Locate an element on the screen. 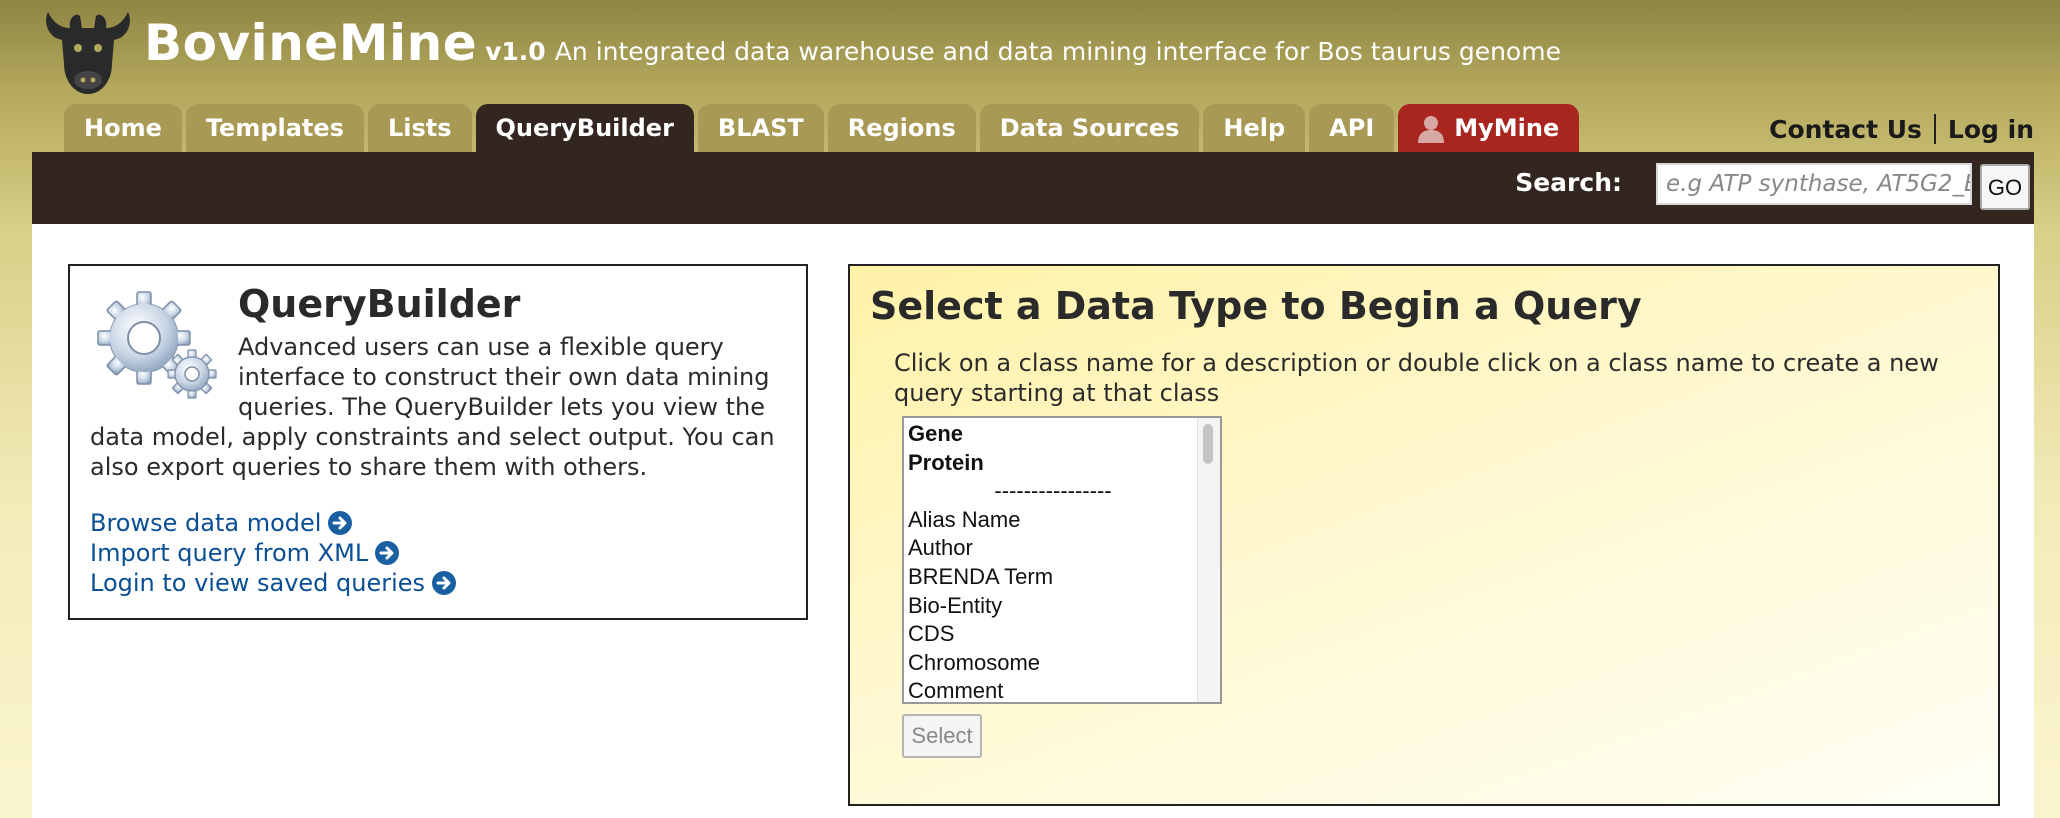 The height and width of the screenshot is (818, 2060). tab-api: API is located at coordinates (1352, 128).